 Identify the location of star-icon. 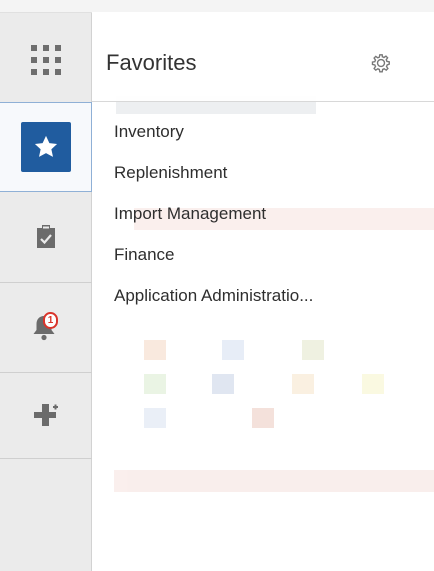
(45, 146).